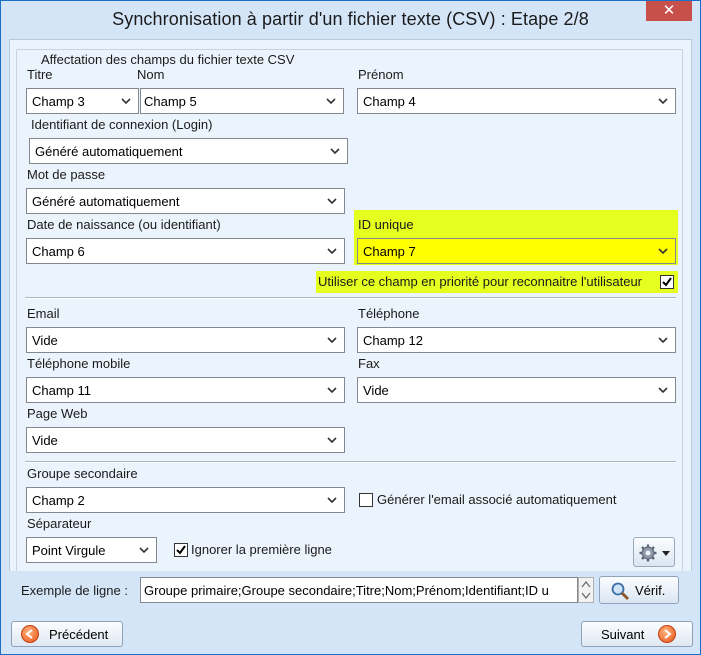 This screenshot has height=655, width=701. Describe the element at coordinates (623, 634) in the screenshot. I see `next-label: Suivant` at that location.